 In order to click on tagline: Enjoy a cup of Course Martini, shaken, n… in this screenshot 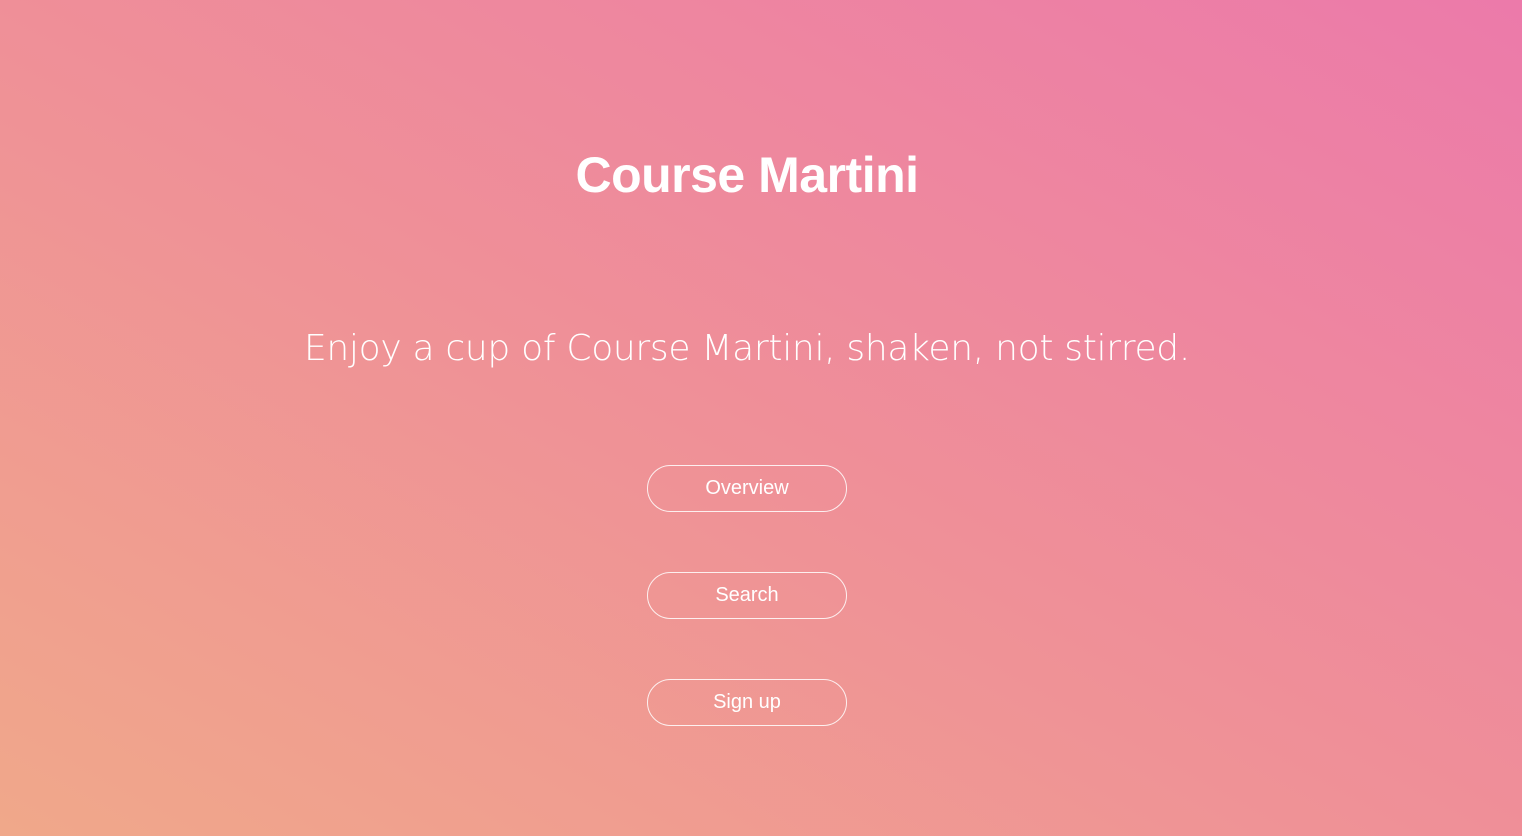, I will do `click(747, 348)`.